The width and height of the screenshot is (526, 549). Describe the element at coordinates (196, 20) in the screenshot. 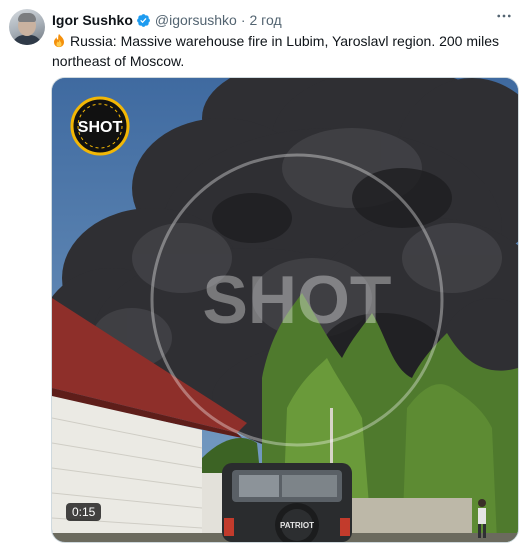

I see `author-handle: @igorsushko` at that location.